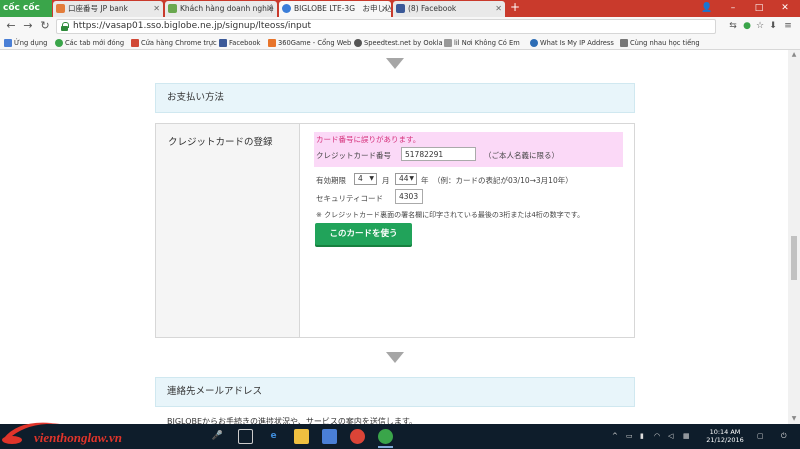 The image size is (800, 449). What do you see at coordinates (760, 436) in the screenshot?
I see `action-center-icon: ▢` at bounding box center [760, 436].